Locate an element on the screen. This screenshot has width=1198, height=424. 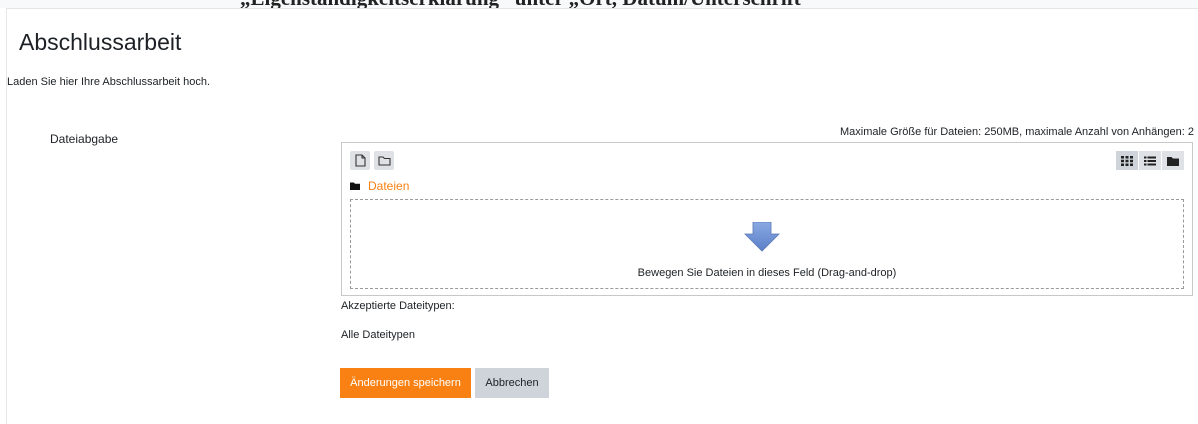
download-arrow-icon is located at coordinates (762, 237).